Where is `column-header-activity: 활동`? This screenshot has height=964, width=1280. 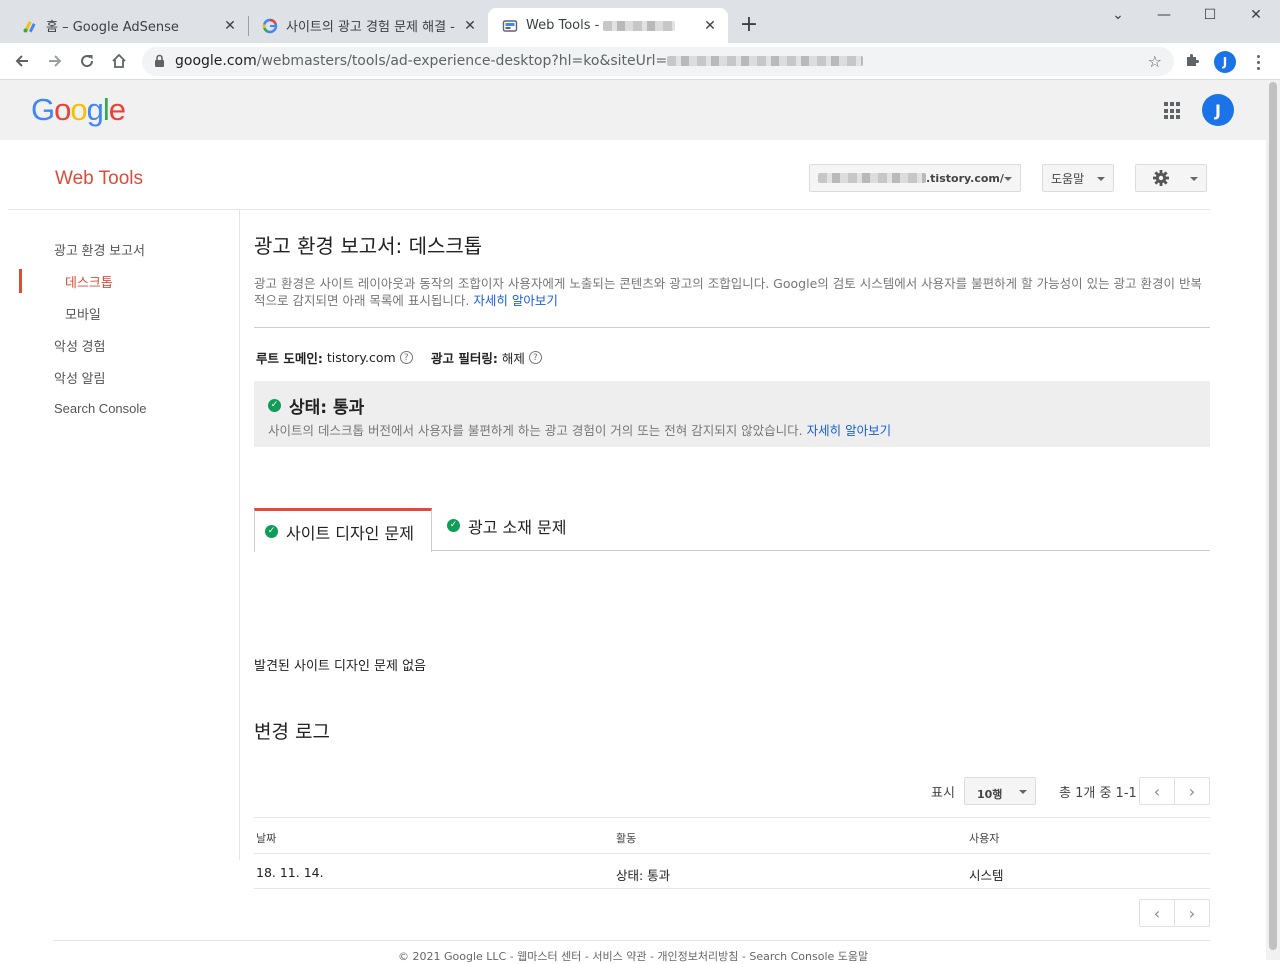
column-header-activity: 활동 is located at coordinates (626, 838).